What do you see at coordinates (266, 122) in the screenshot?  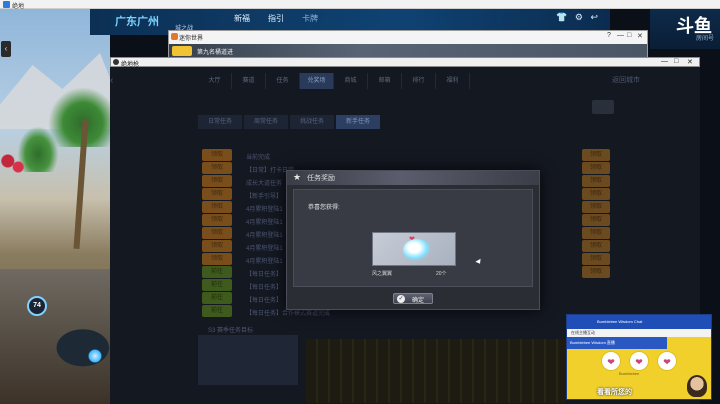 I see `task-subtab: 周常任务` at bounding box center [266, 122].